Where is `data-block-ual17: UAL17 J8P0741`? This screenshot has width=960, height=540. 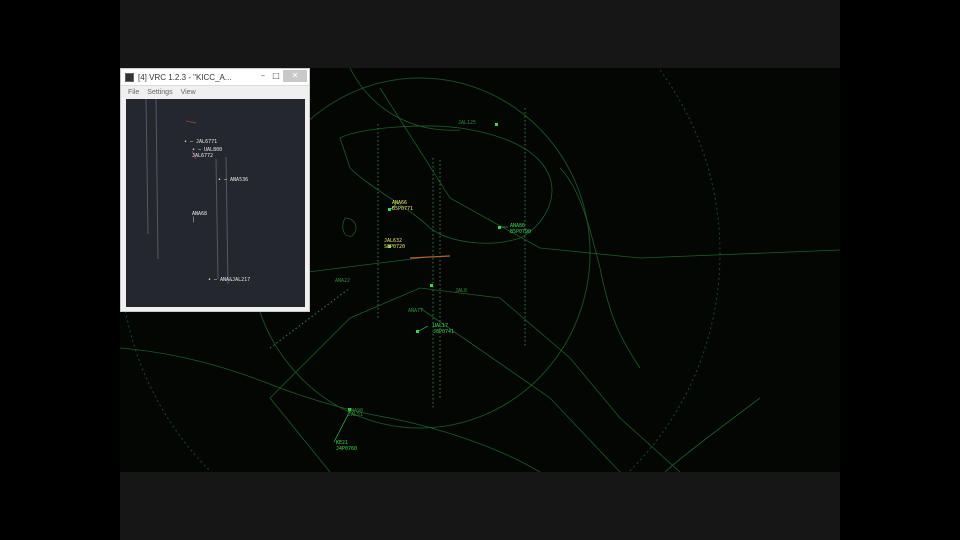
data-block-ual17: UAL17 J8P0741 is located at coordinates (443, 329).